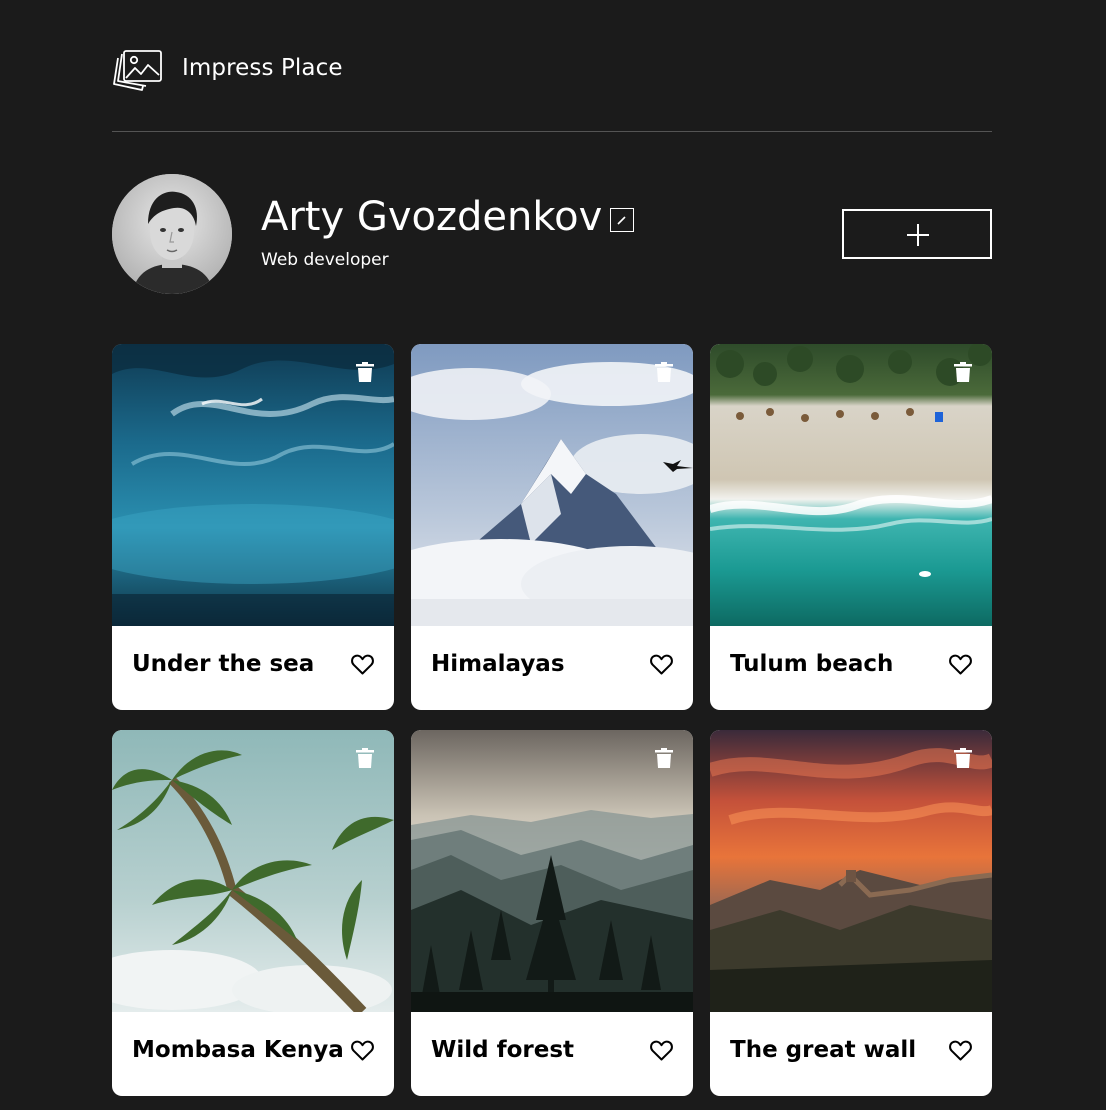  What do you see at coordinates (253, 485) in the screenshot?
I see `card-image-under-the-sea` at bounding box center [253, 485].